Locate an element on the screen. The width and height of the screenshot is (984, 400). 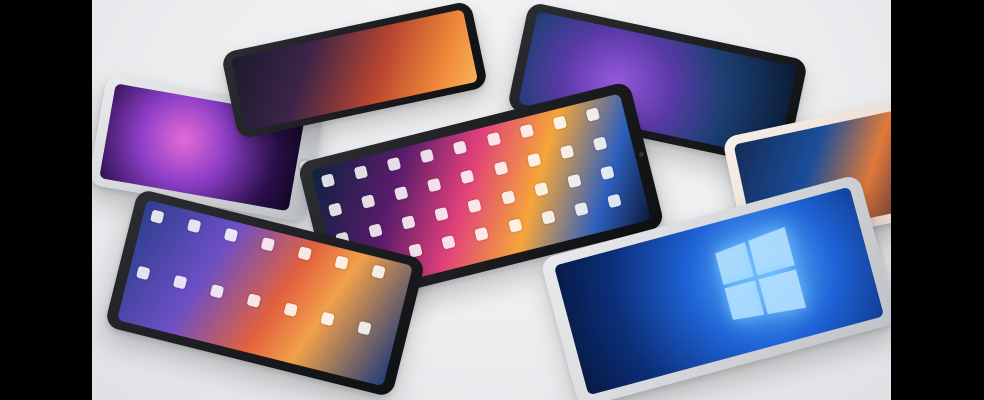
camera-dot is located at coordinates (641, 154).